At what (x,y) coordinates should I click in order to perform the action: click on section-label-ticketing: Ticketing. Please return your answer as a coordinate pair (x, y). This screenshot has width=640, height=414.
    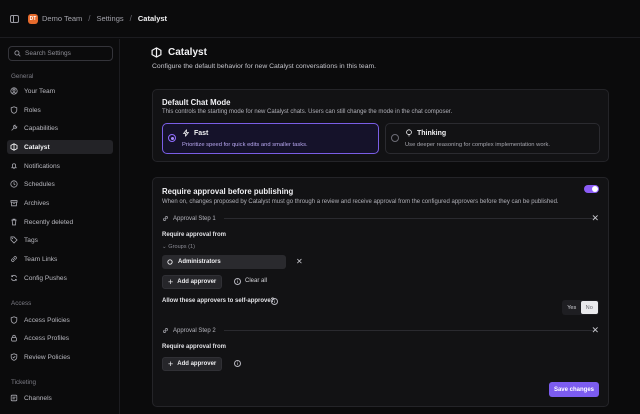
    Looking at the image, I should click on (23, 382).